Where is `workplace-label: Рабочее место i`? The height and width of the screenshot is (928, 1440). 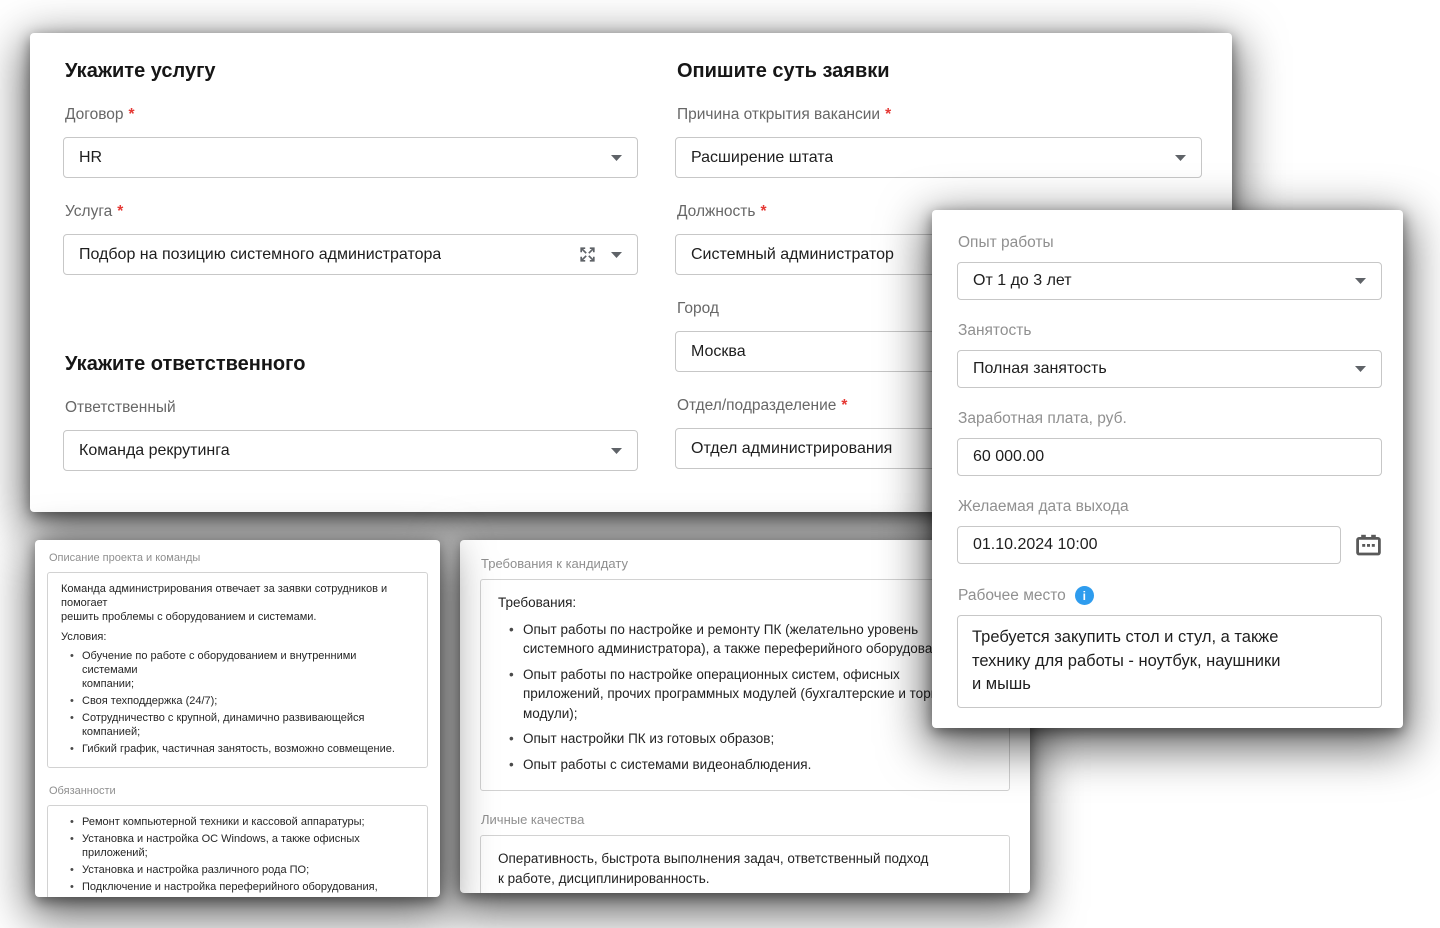 workplace-label: Рабочее место i is located at coordinates (1170, 595).